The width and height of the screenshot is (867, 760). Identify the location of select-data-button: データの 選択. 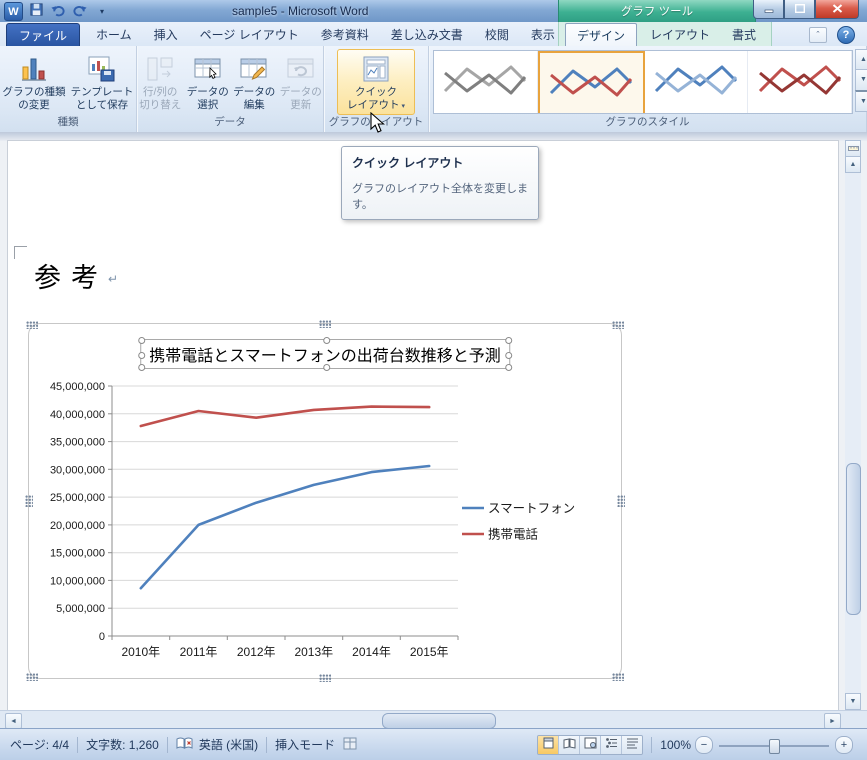
(207, 82).